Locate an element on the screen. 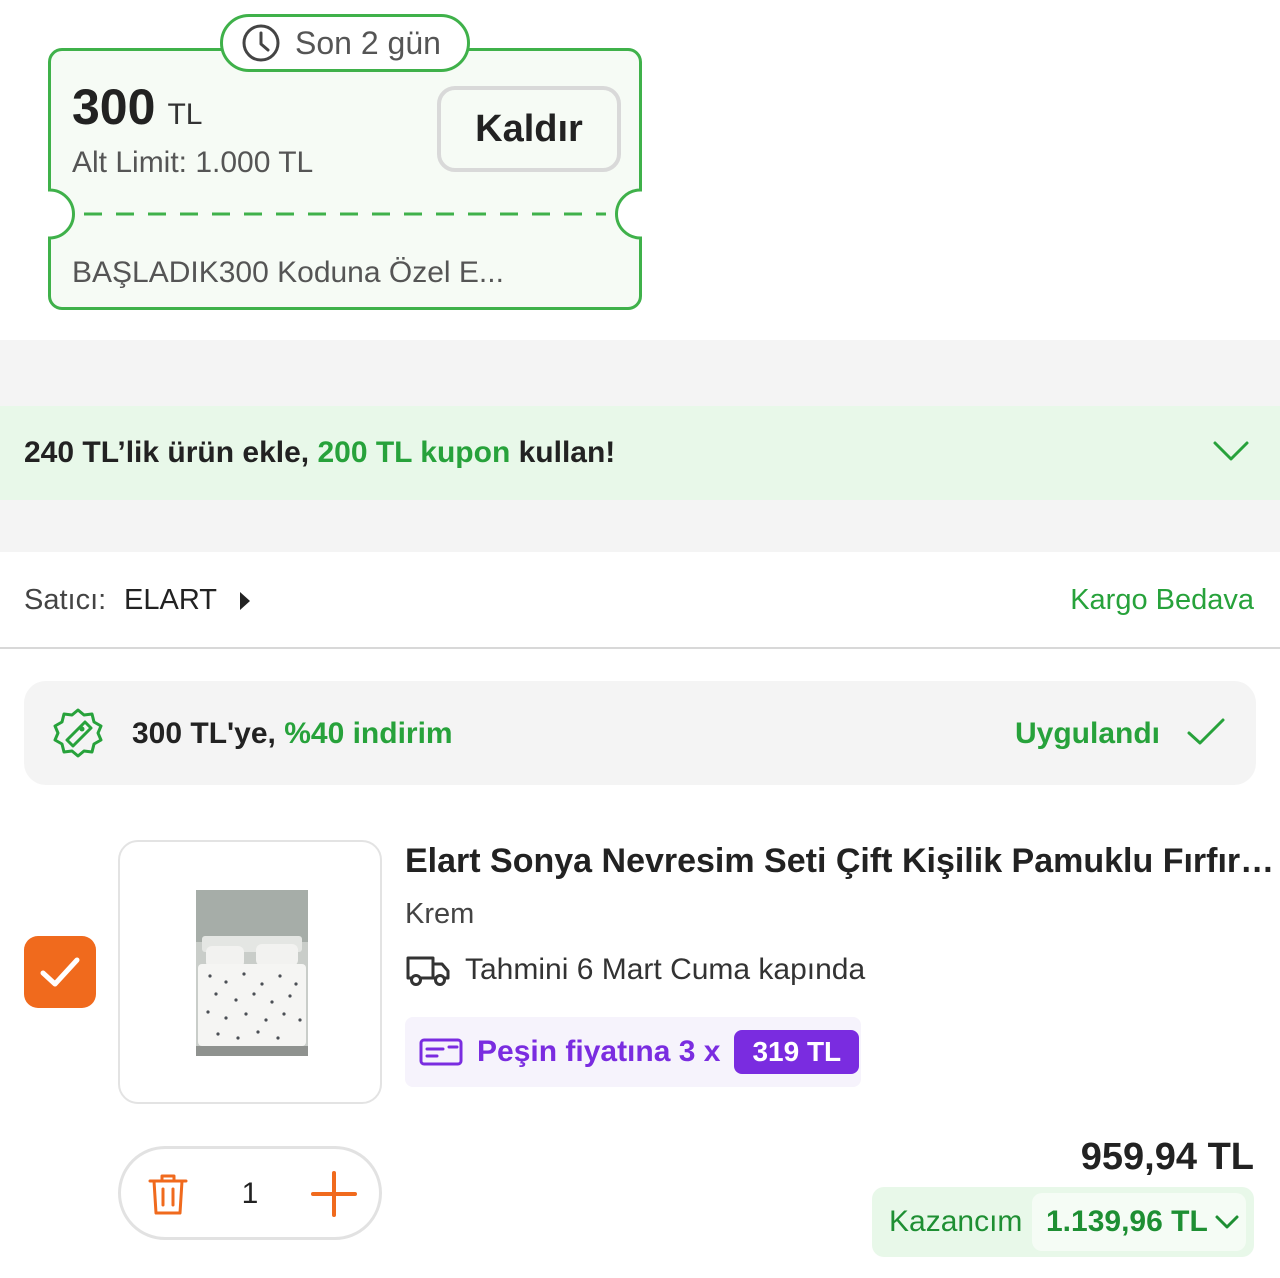 The height and width of the screenshot is (1278, 1280). promo-text-highlight: 200 TL kupon is located at coordinates (414, 452).